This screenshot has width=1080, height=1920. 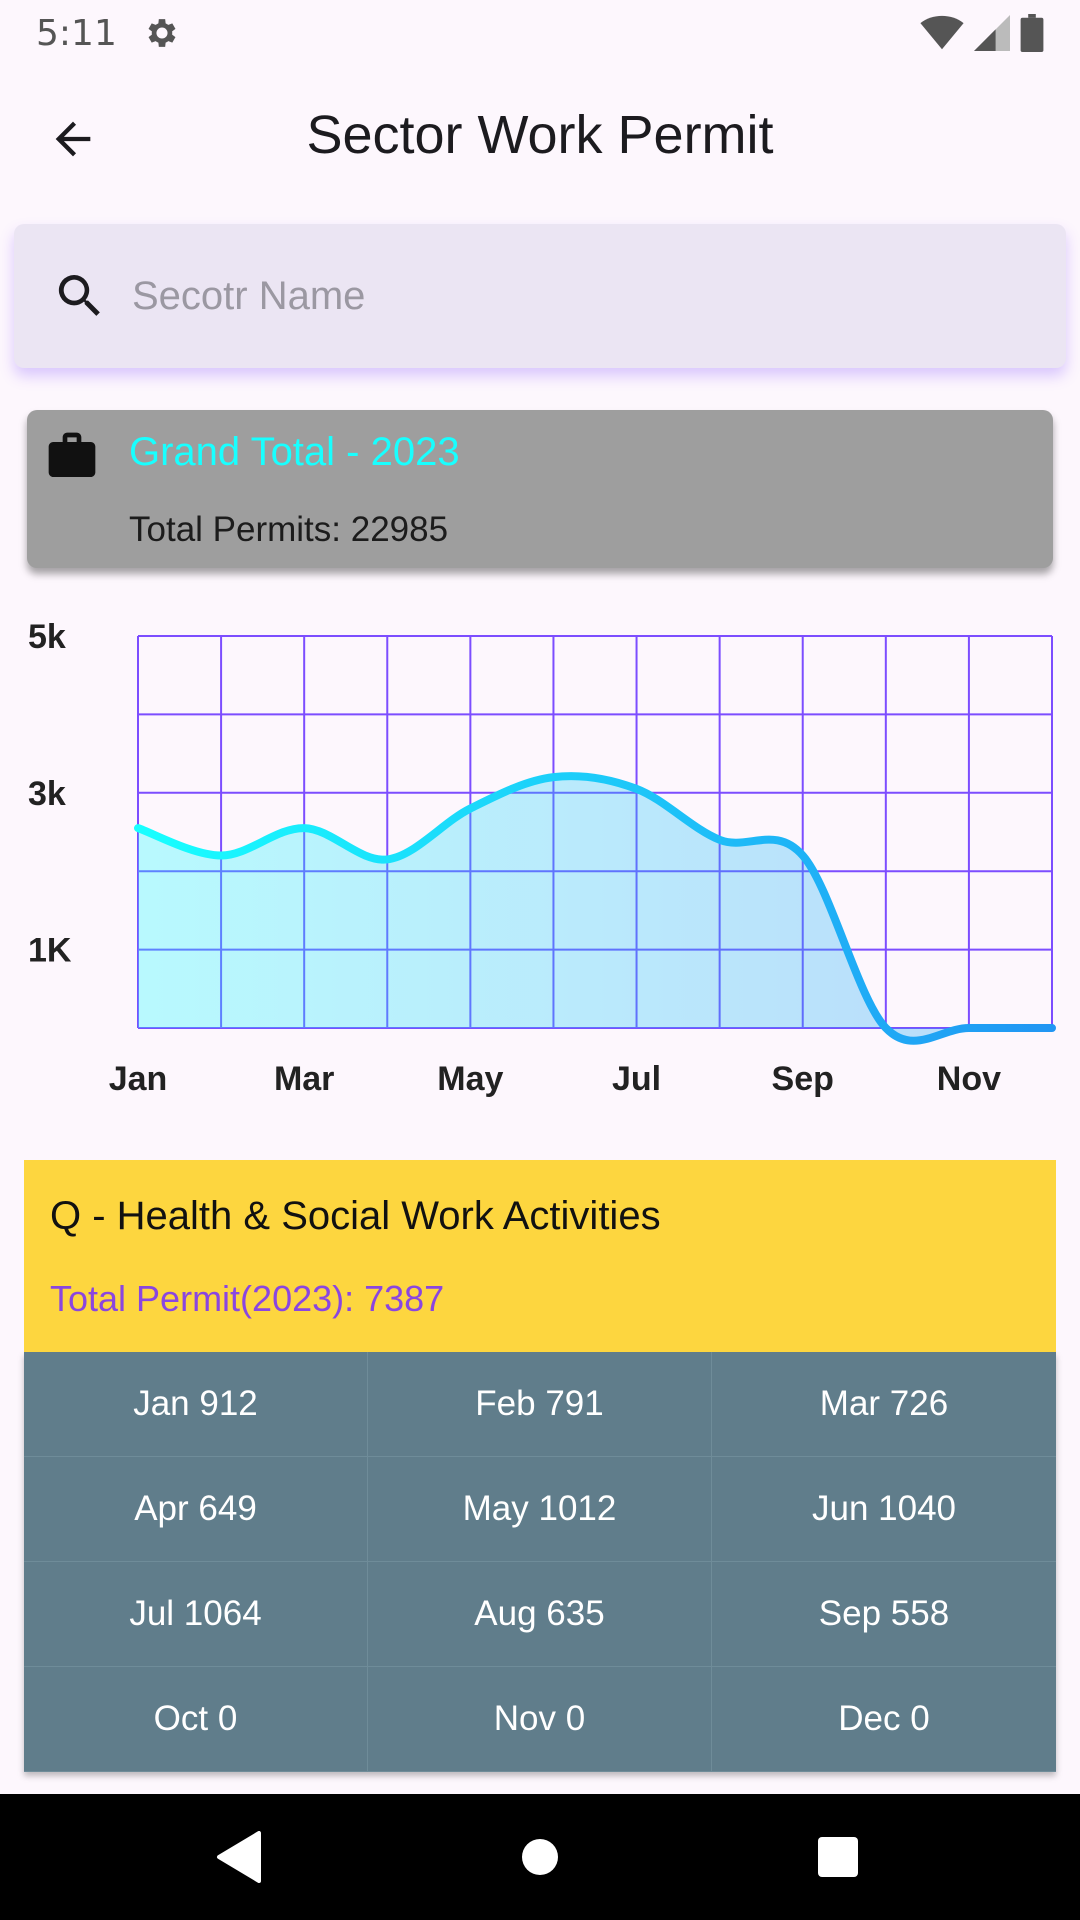 What do you see at coordinates (942, 32) in the screenshot?
I see `wifi-icon` at bounding box center [942, 32].